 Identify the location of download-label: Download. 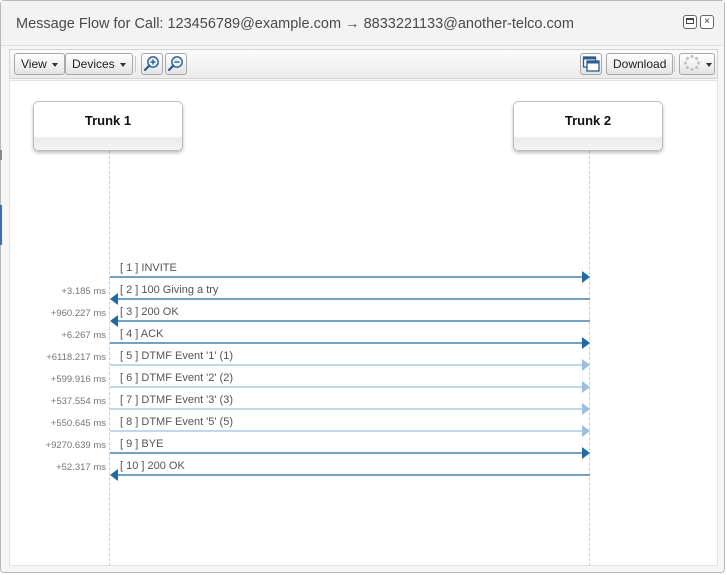
(640, 64).